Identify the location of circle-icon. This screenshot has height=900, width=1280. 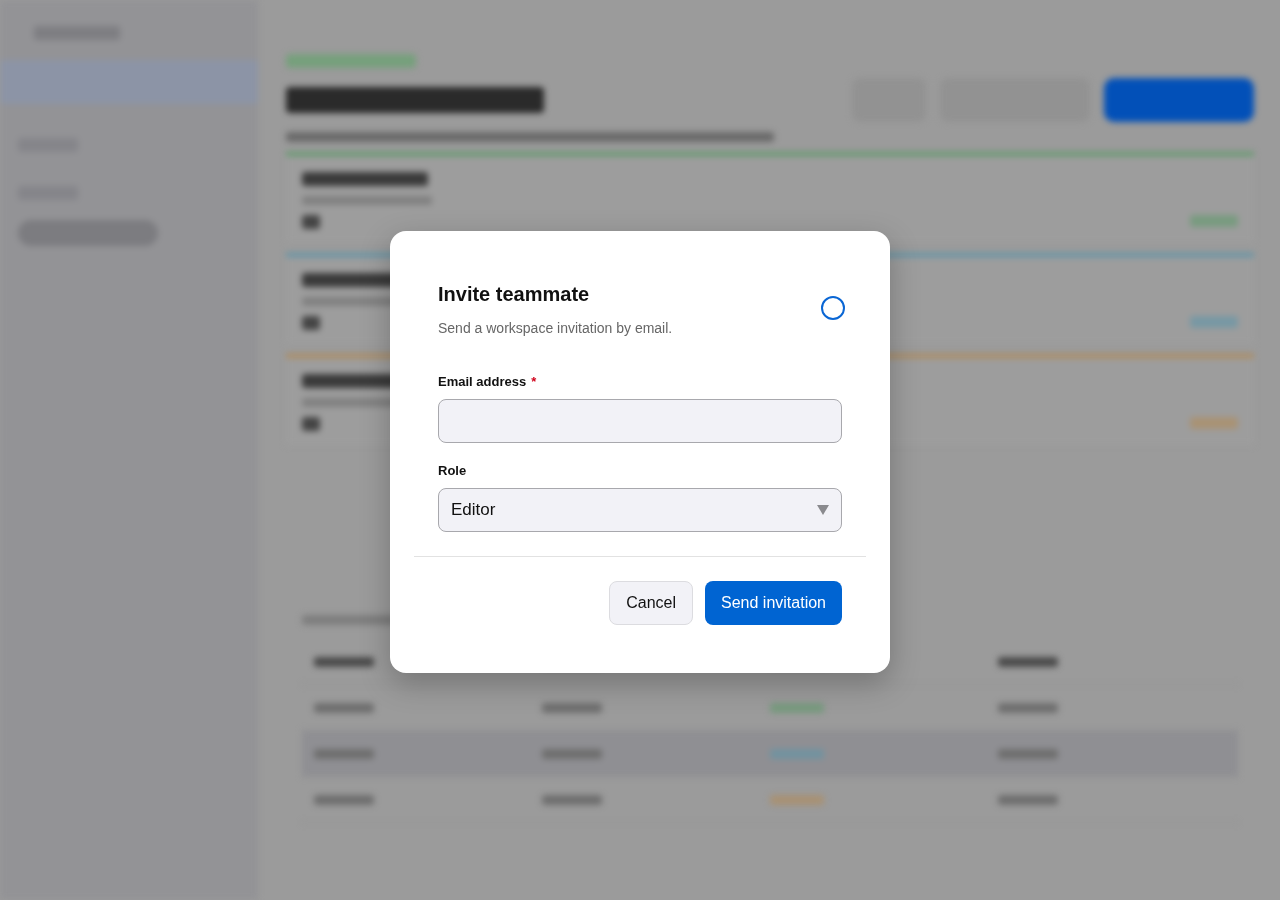
(833, 308).